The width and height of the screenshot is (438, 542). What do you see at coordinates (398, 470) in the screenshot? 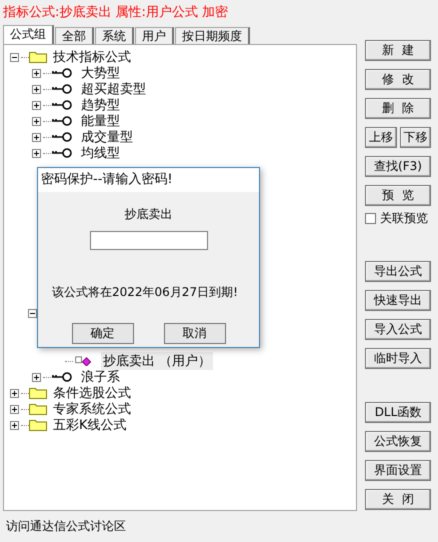
I see `action-button: 界面设置` at bounding box center [398, 470].